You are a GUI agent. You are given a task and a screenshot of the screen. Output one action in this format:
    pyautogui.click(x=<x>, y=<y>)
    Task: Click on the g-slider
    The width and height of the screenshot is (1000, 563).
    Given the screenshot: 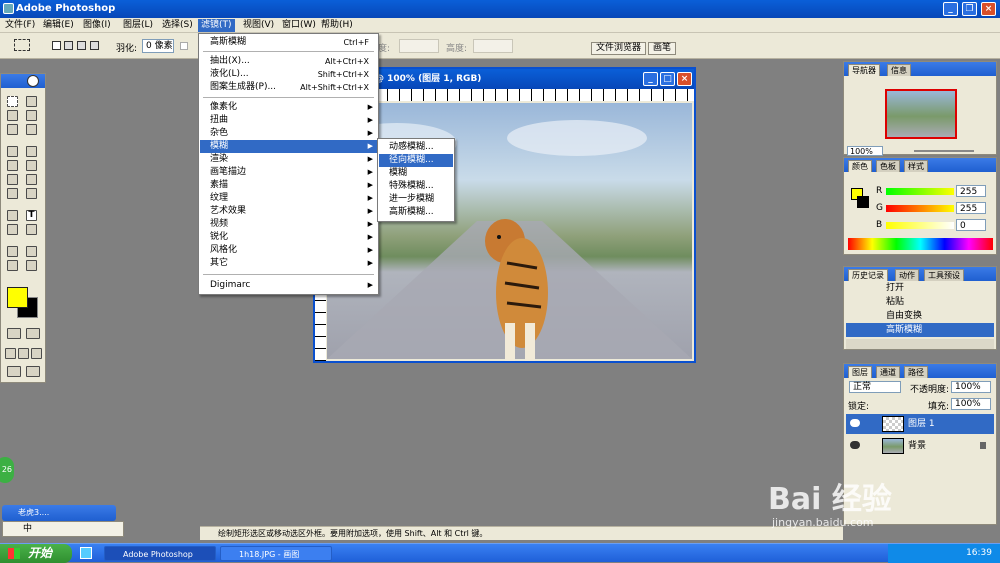 What is the action you would take?
    pyautogui.click(x=920, y=208)
    